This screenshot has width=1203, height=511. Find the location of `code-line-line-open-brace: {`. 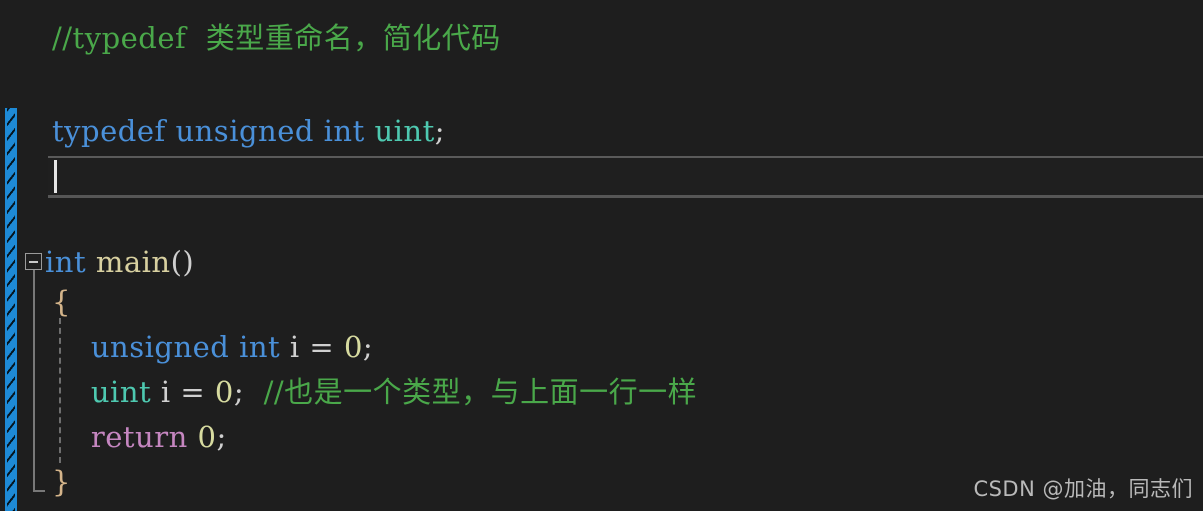

code-line-line-open-brace: { is located at coordinates (61, 302).